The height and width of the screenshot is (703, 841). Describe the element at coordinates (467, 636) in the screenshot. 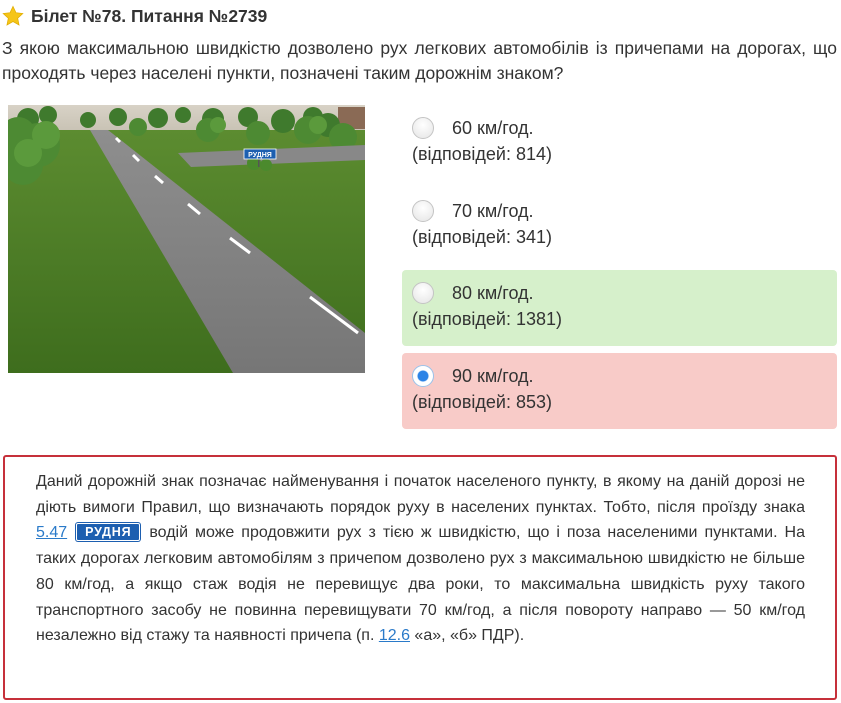

I see `explanation-text: «а», «б» ПДР).` at that location.